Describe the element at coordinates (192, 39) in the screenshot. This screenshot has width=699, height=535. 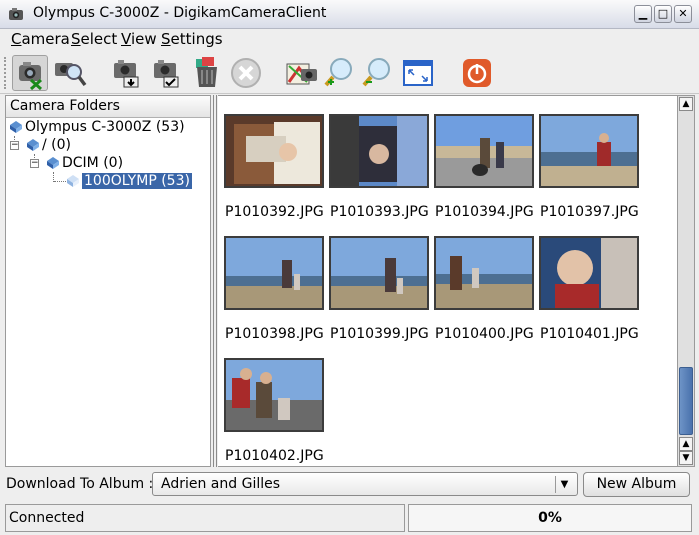
I see `menu-settings: Settings` at that location.